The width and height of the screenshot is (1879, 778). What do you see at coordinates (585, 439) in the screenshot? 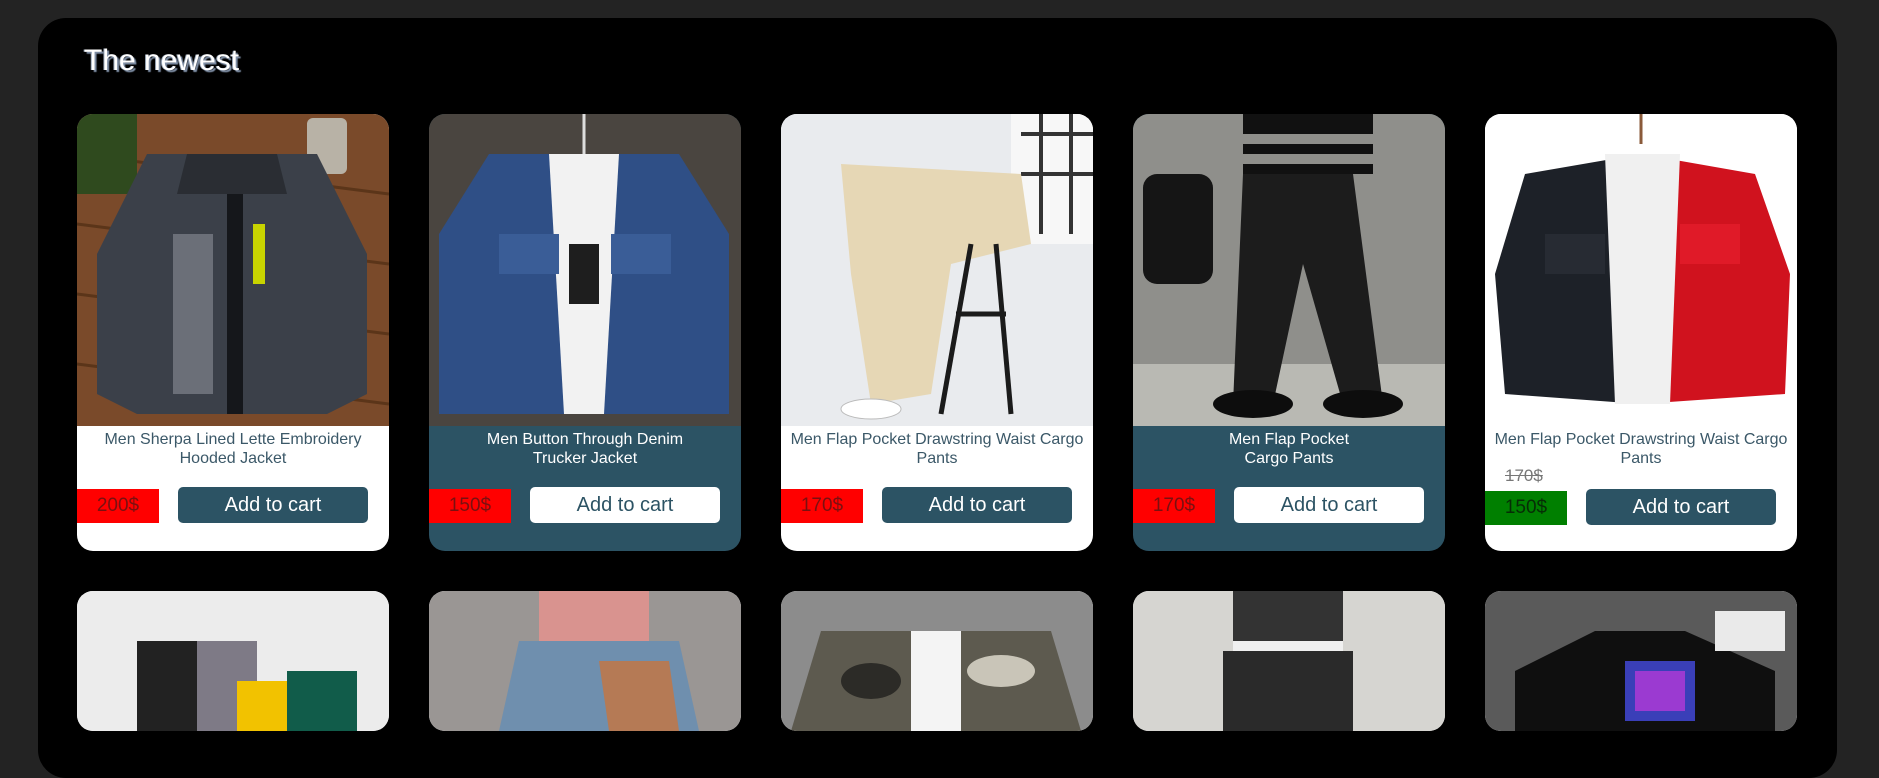
I see `product-name-line: Men Button Through Denim` at bounding box center [585, 439].